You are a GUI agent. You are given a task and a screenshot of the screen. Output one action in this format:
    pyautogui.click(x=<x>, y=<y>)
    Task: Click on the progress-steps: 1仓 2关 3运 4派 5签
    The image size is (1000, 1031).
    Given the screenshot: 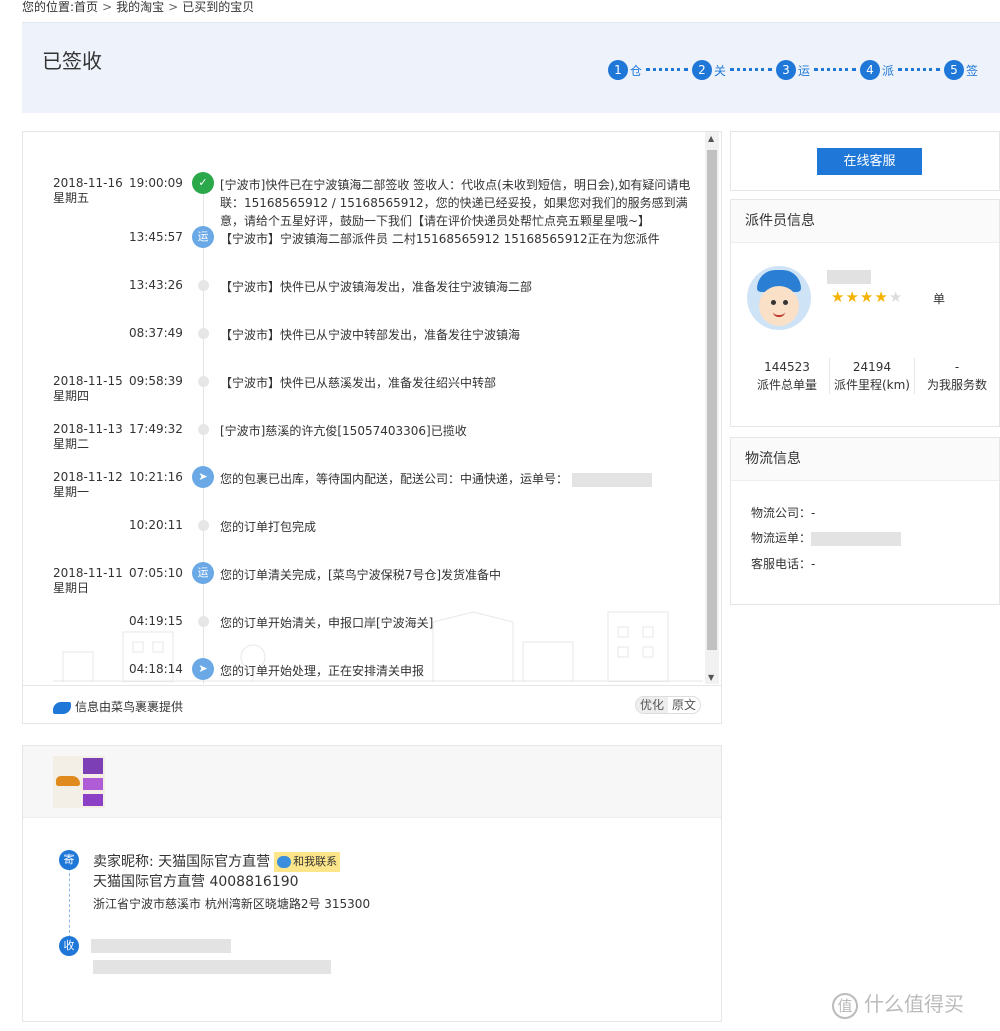 What is the action you would take?
    pyautogui.click(x=792, y=70)
    